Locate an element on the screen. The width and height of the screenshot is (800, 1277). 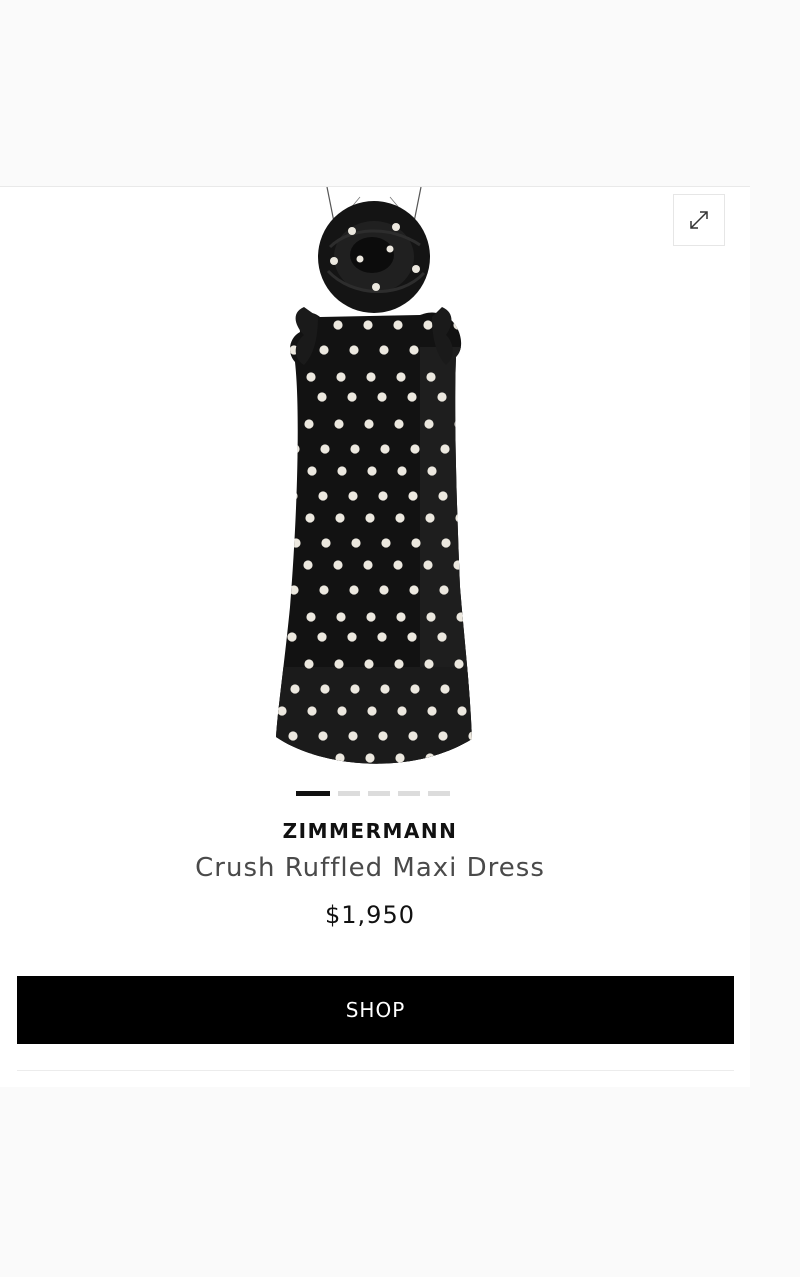
shop-button: SHOP is located at coordinates (375, 1010).